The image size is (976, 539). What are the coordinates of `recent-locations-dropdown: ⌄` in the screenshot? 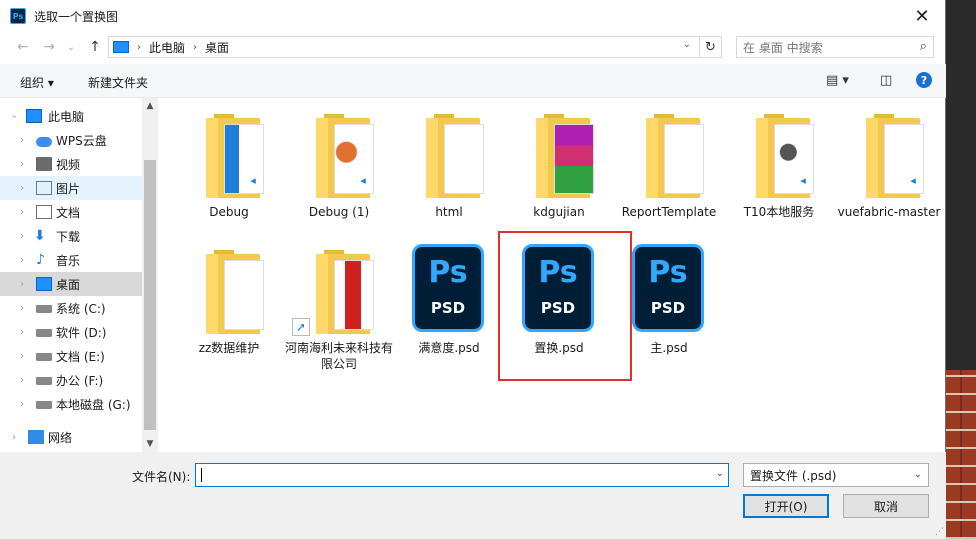 It's located at (71, 47).